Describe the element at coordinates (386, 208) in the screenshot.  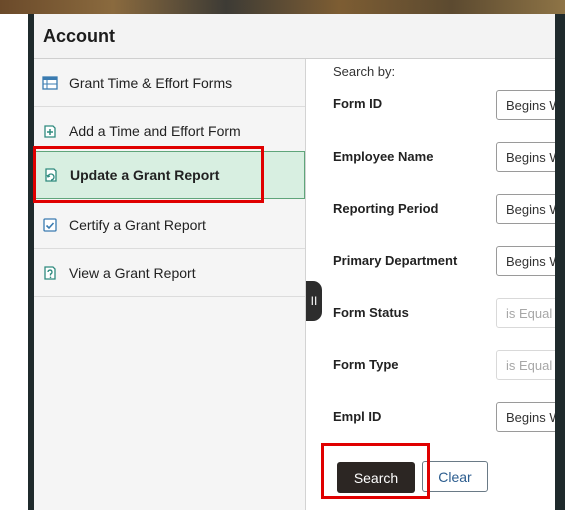
I see `reporting-period-label: Reporting Period` at that location.